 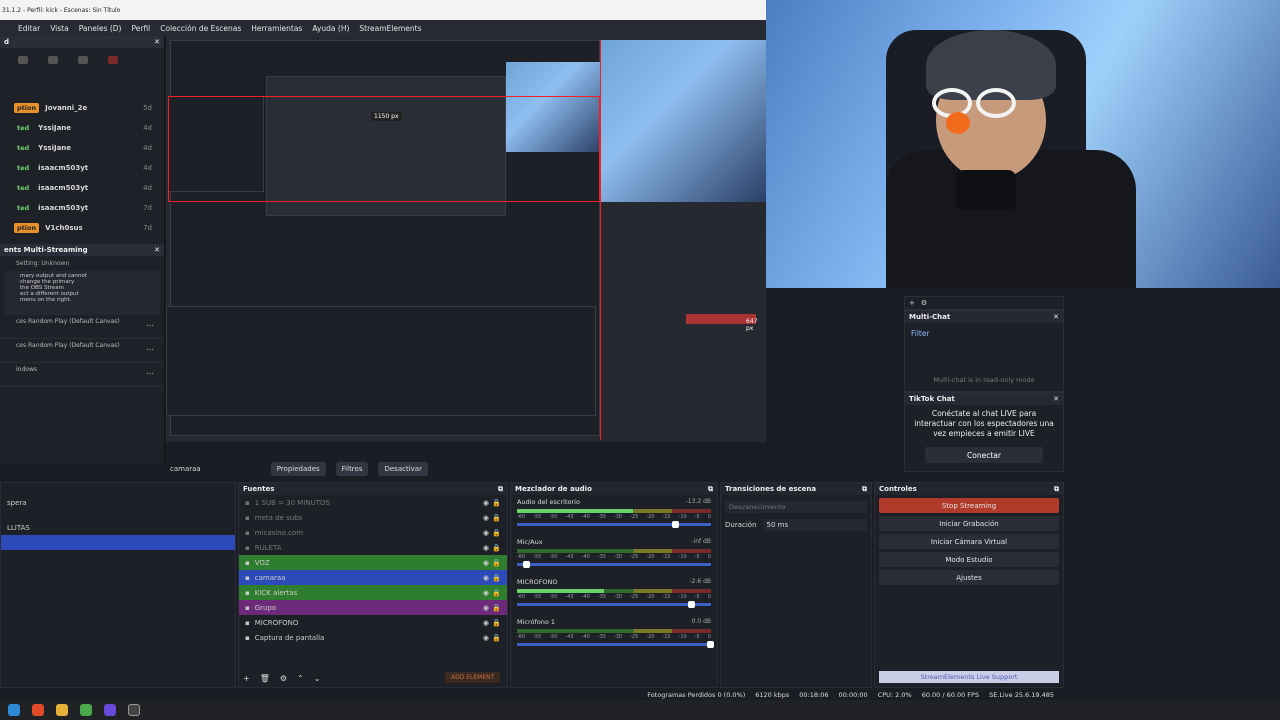 I want to click on activity-row: ption Jovanni_2e 5d, so click(x=82, y=108).